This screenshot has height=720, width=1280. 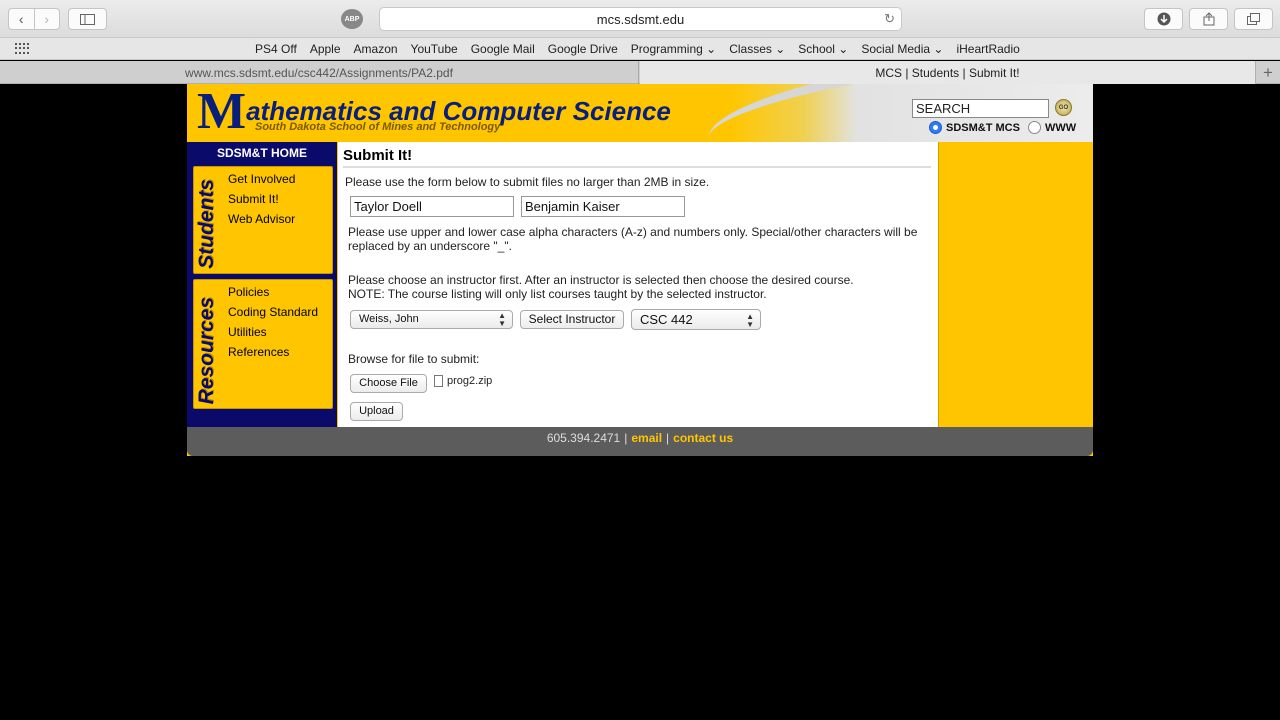 What do you see at coordinates (583, 49) in the screenshot?
I see `bookmark-google-drive: Google Drive` at bounding box center [583, 49].